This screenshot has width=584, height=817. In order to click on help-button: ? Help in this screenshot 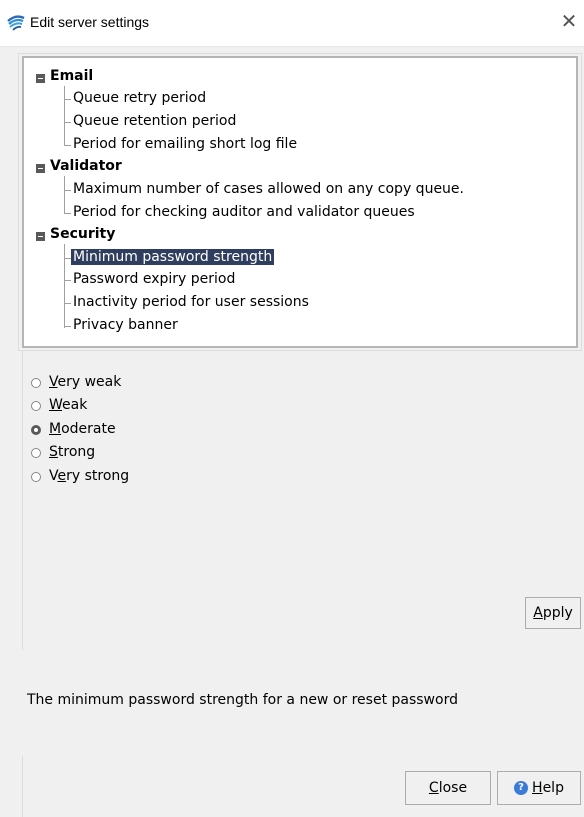, I will do `click(539, 788)`.